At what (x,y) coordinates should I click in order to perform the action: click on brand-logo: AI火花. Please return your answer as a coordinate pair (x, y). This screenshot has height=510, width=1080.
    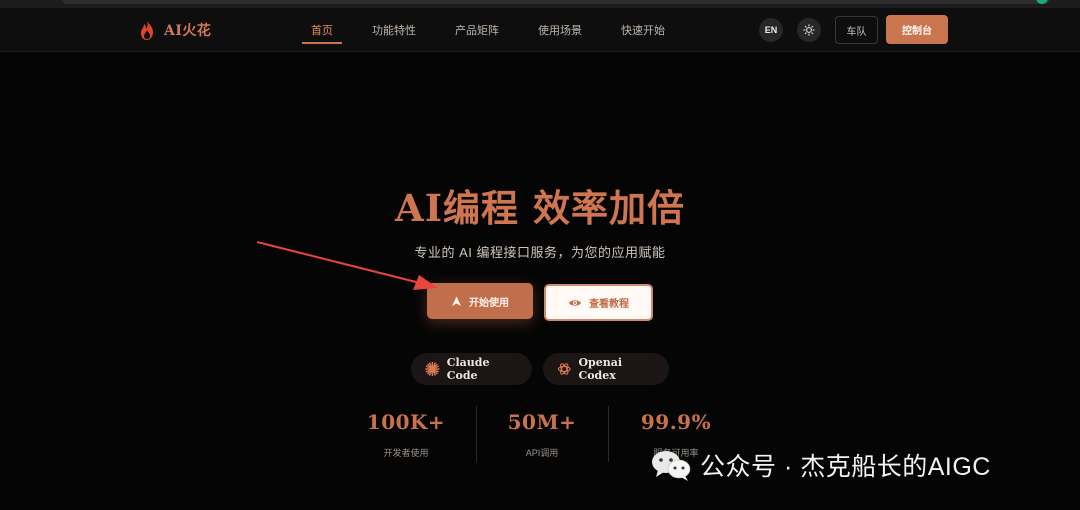
    Looking at the image, I should click on (174, 30).